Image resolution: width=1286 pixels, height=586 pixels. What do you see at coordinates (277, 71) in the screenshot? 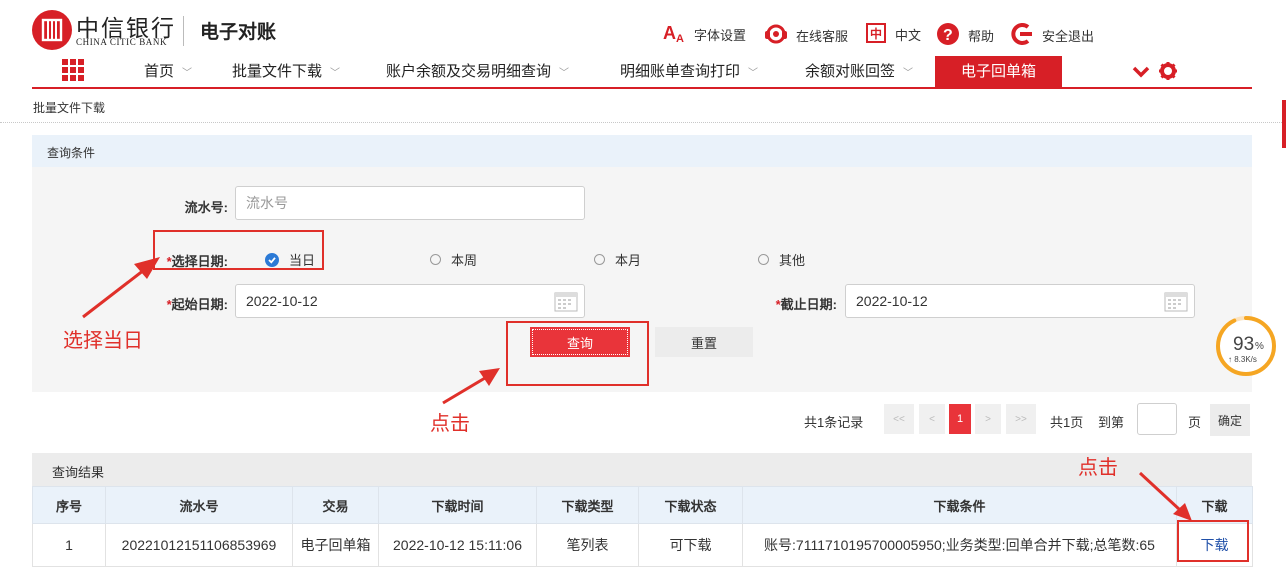
I see `nav-batch-download-label: 批量文件下载` at bounding box center [277, 71].